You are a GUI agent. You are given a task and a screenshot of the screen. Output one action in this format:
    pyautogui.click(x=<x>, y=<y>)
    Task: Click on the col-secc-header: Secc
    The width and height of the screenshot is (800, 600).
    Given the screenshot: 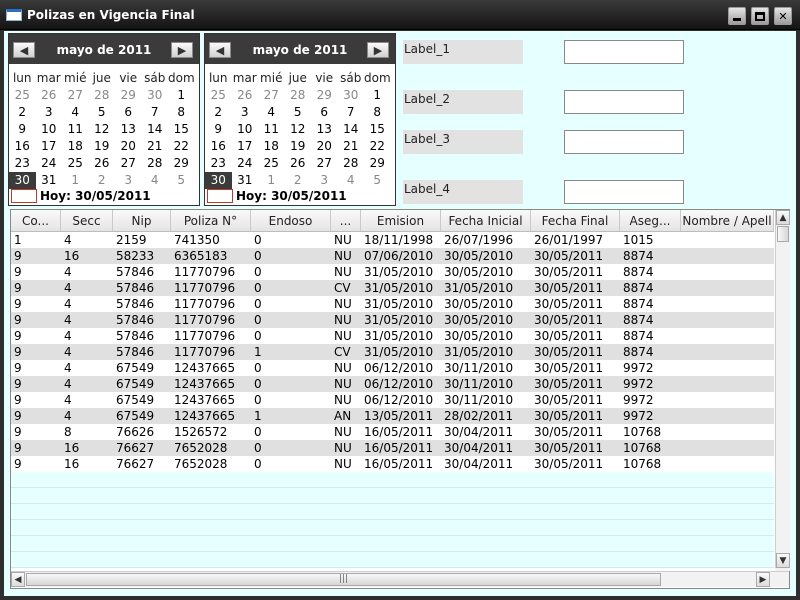 What is the action you would take?
    pyautogui.click(x=87, y=220)
    